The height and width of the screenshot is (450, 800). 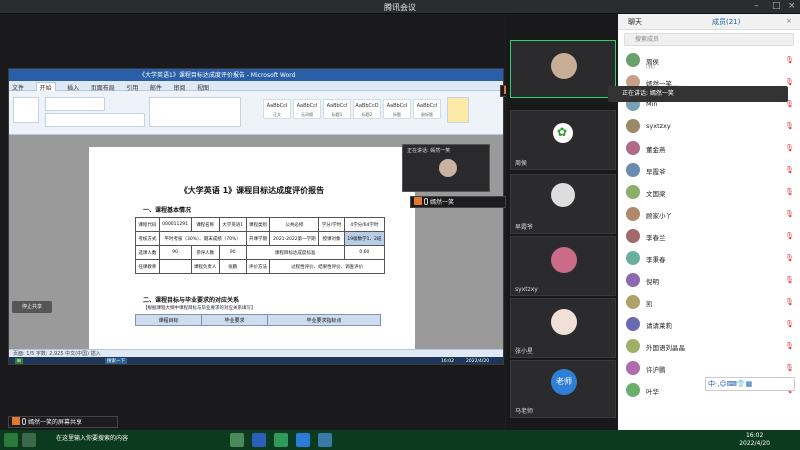 I want to click on tab-chat: 聊天, so click(x=635, y=22).